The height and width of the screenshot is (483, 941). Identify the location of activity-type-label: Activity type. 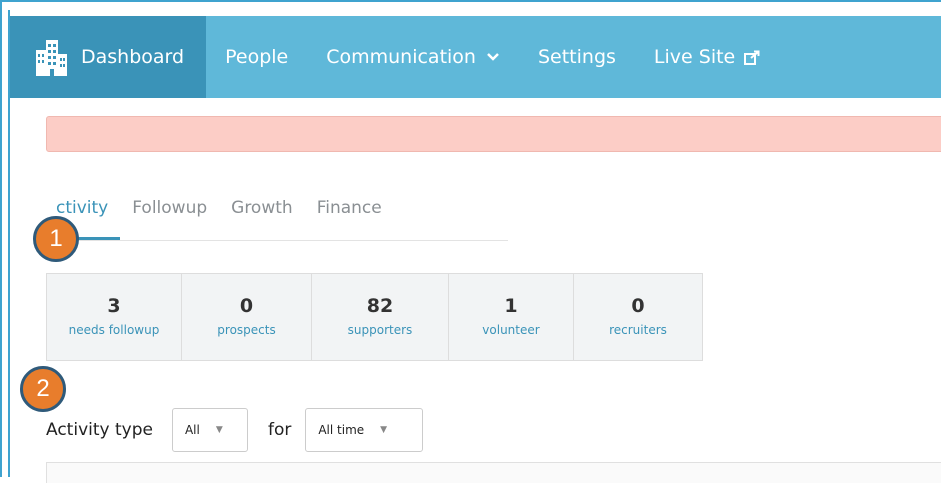
(99, 430).